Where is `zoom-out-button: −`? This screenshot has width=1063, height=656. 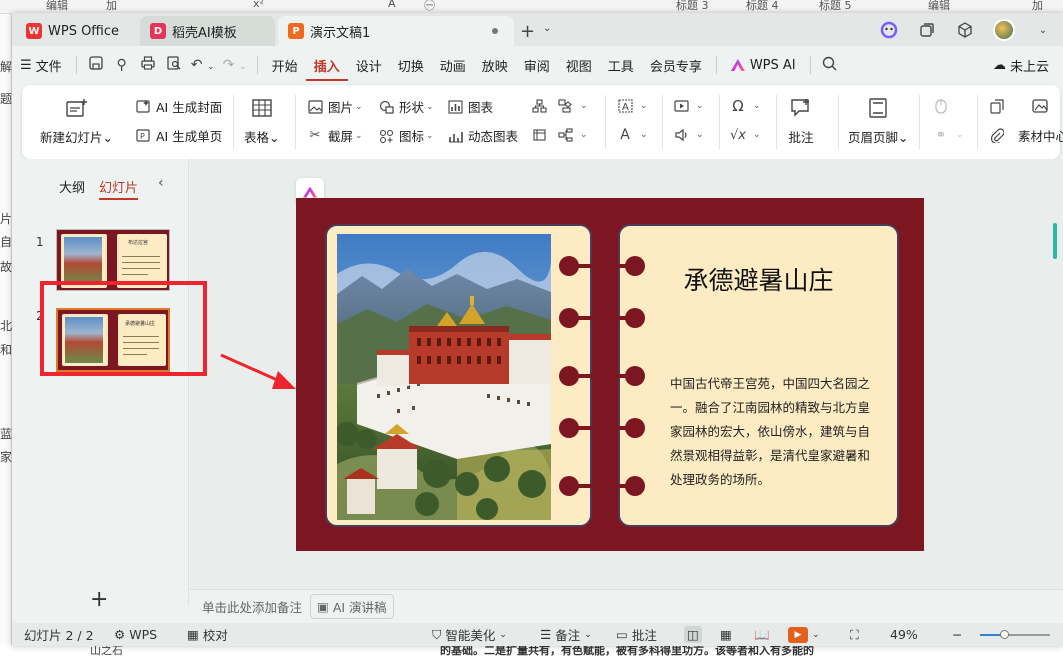 zoom-out-button: − is located at coordinates (957, 634).